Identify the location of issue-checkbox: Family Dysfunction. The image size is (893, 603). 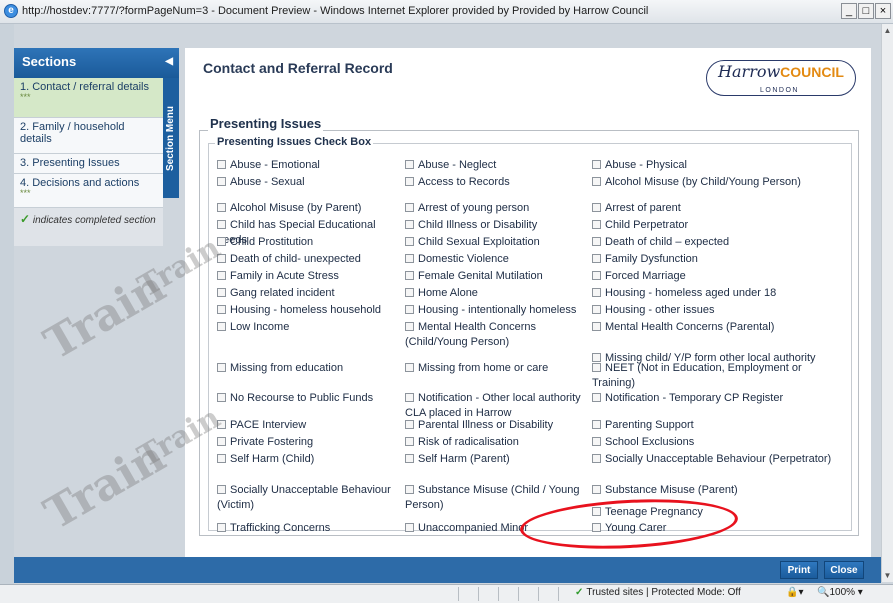
(712, 259).